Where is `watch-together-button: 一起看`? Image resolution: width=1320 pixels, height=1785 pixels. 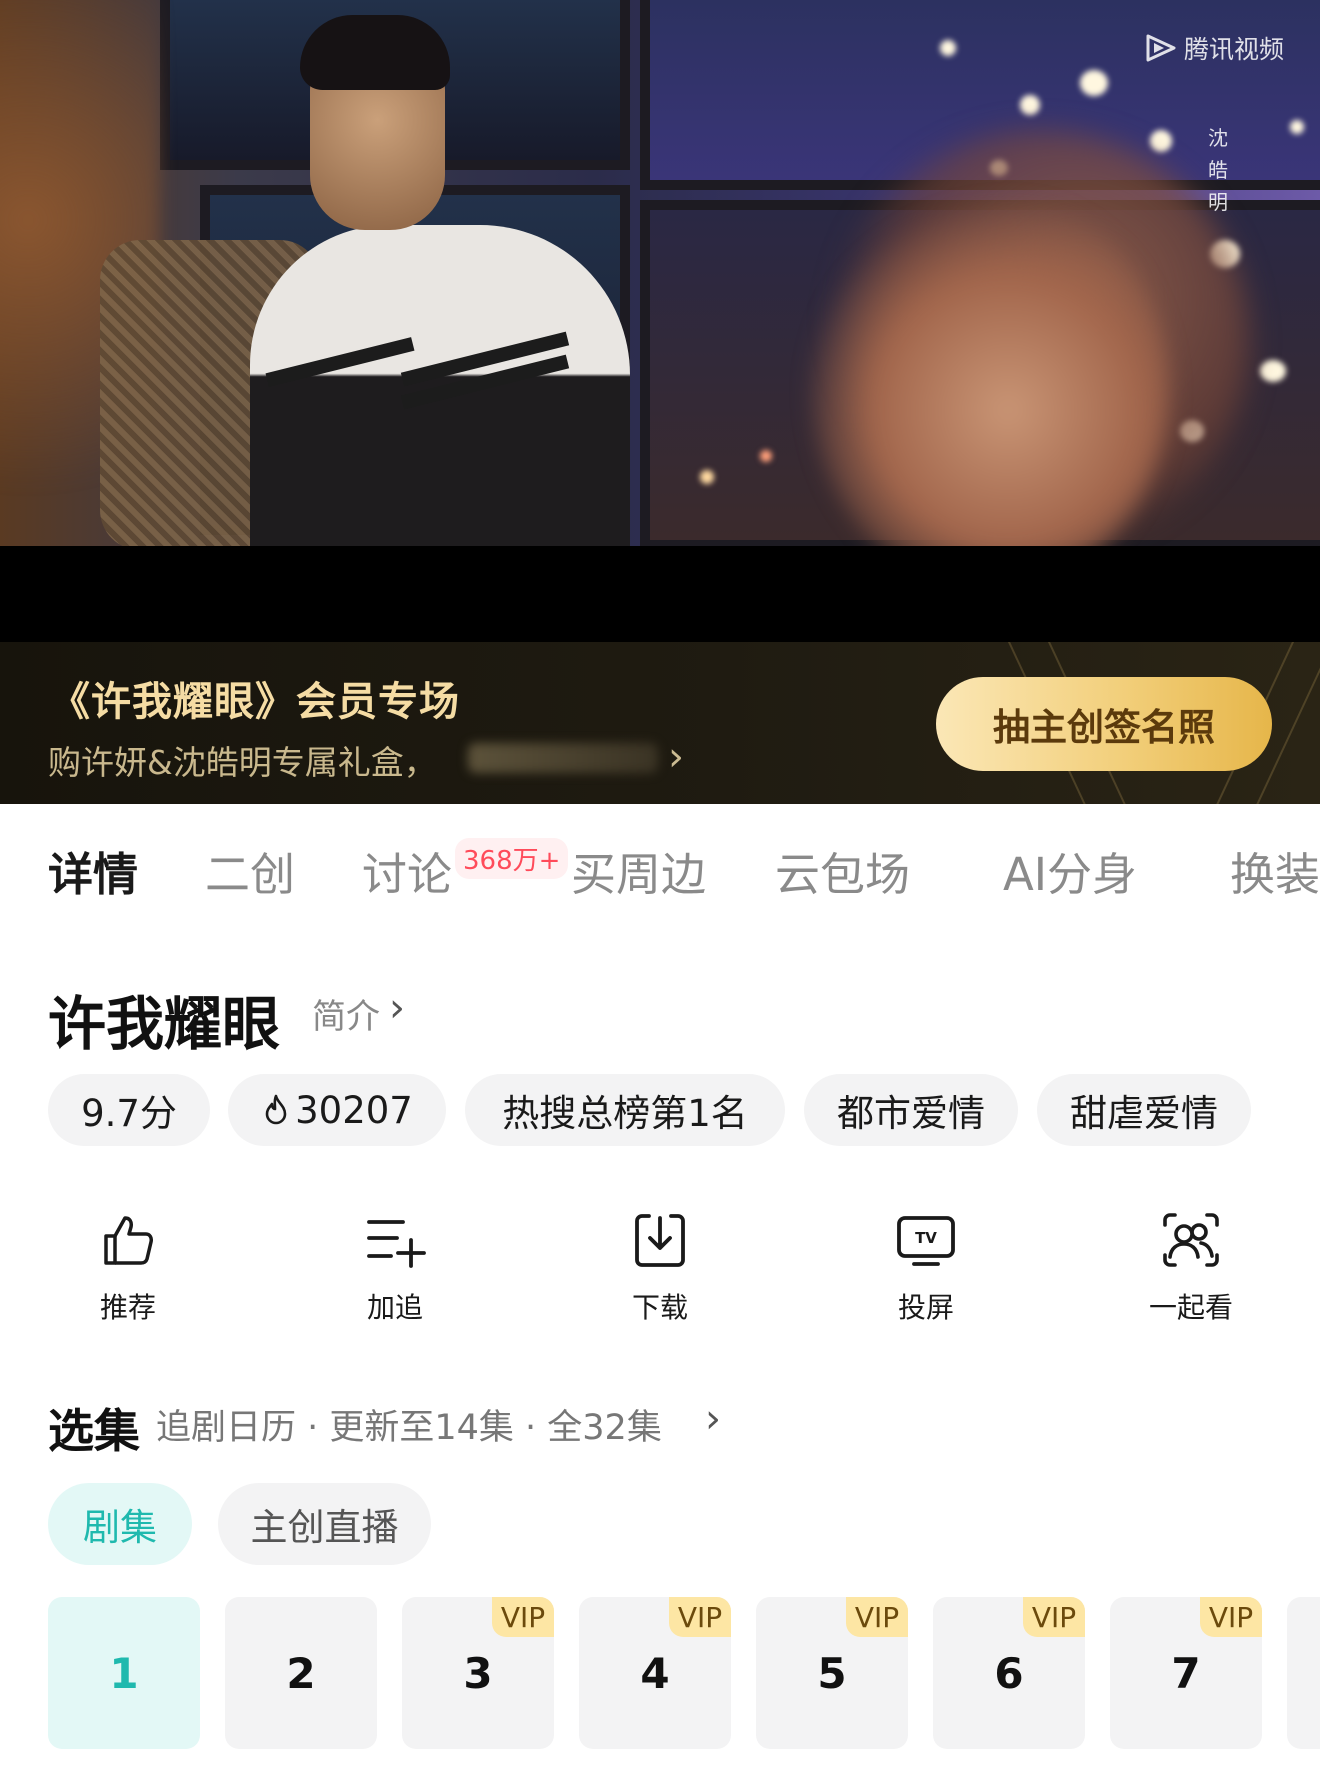
watch-together-button: 一起看 is located at coordinates (1191, 1268).